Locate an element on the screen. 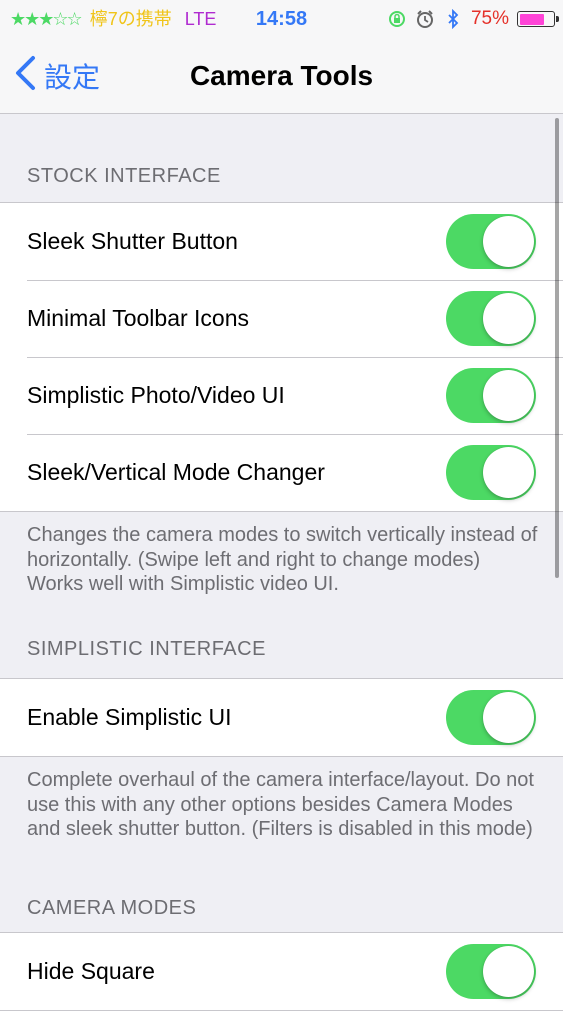 This screenshot has width=563, height=1011. scroll-indicator is located at coordinates (557, 348).